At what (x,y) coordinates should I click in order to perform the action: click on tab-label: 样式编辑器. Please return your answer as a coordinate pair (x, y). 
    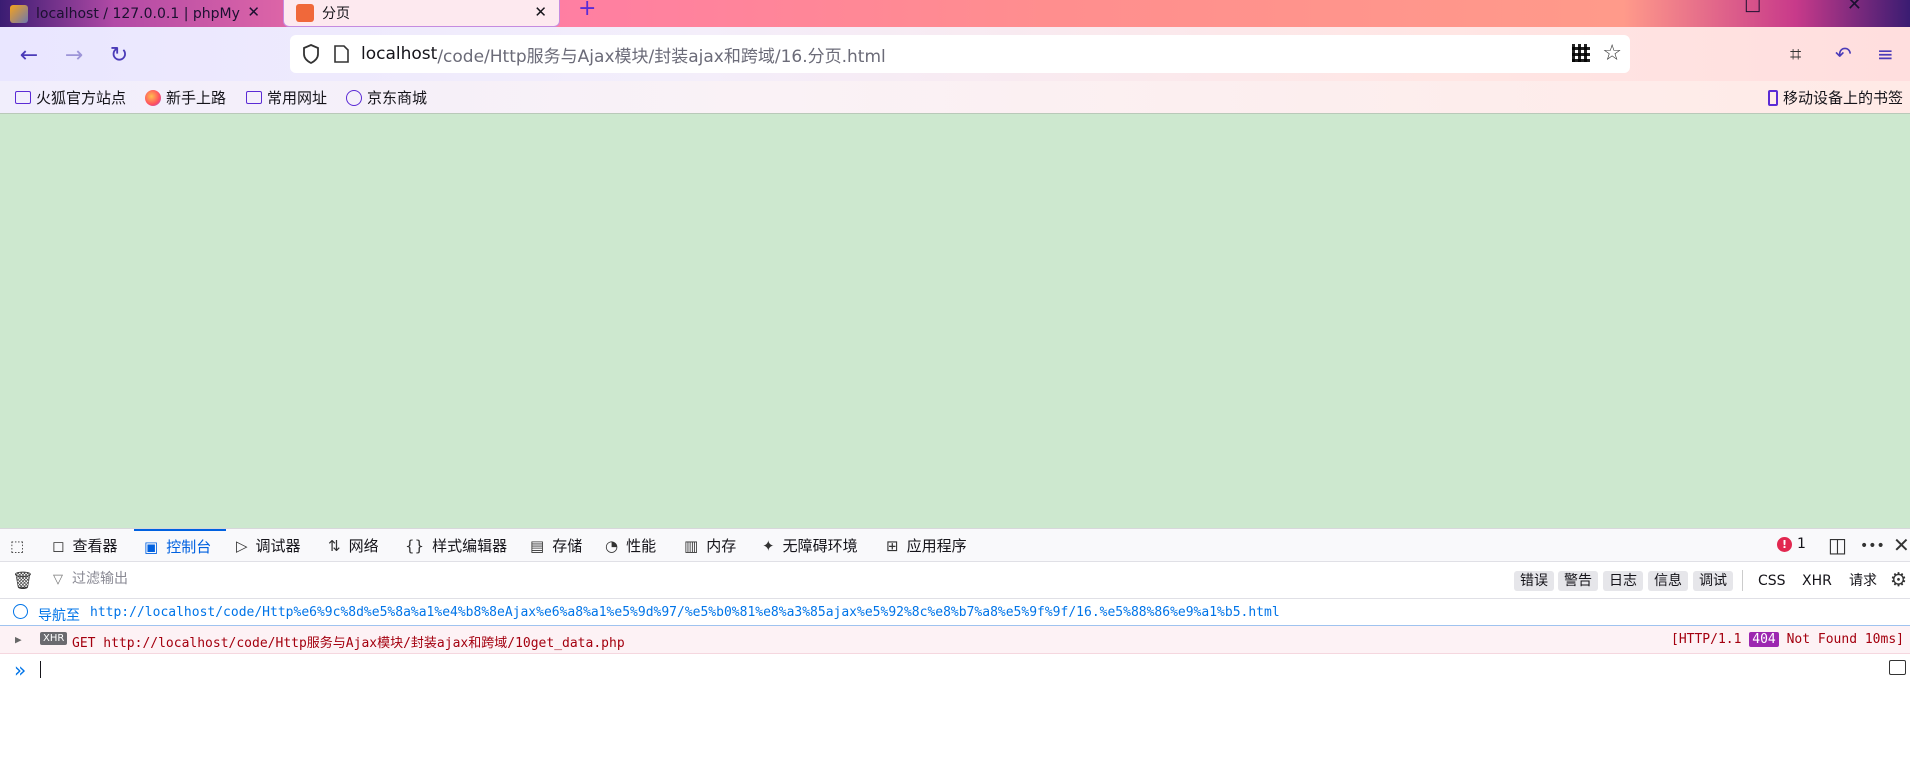
    Looking at the image, I should click on (470, 546).